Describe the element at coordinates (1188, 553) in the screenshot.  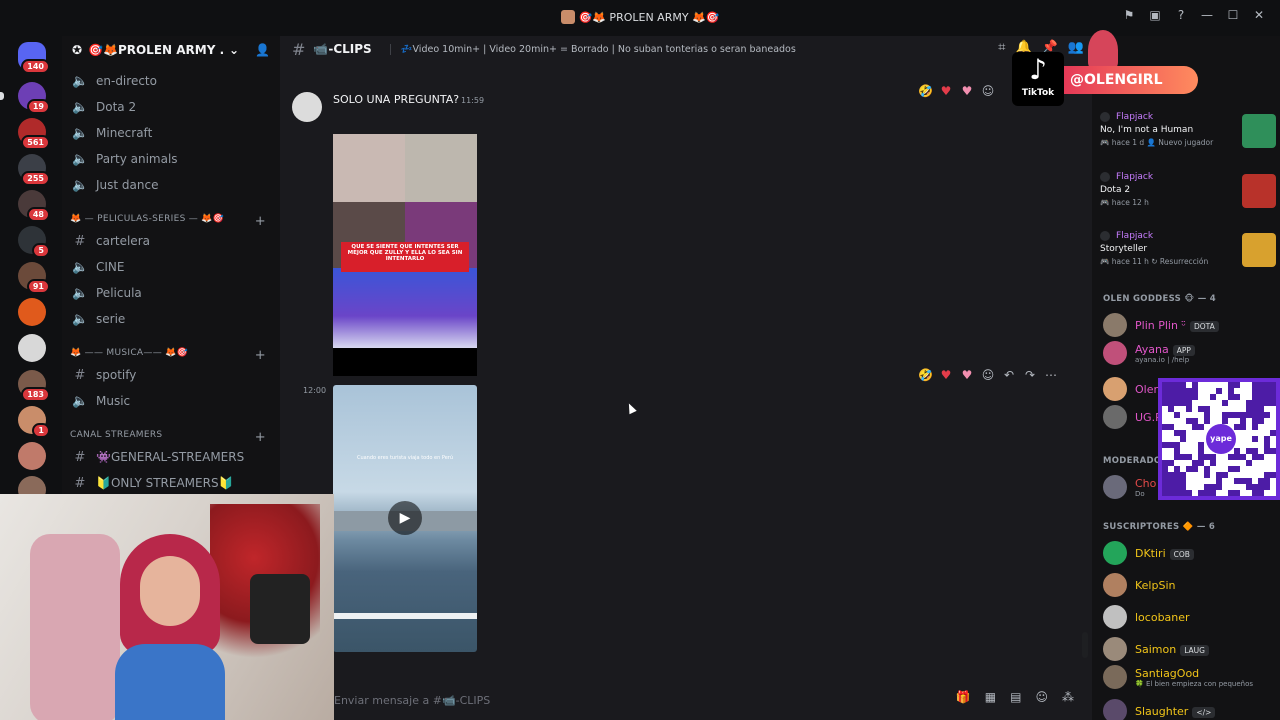
I see `member-item: DKtiri COB` at that location.